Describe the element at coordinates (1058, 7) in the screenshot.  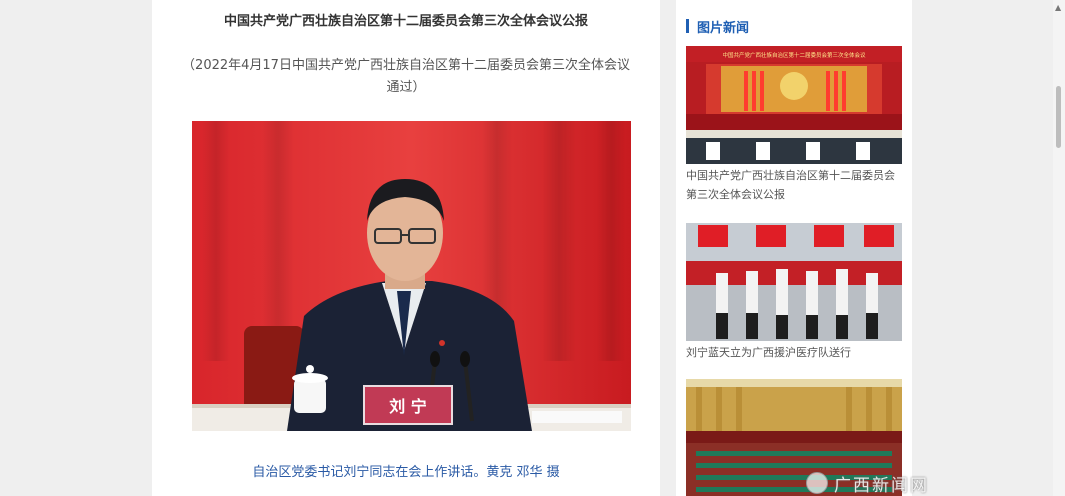
I see `scroll-up-icon: ▲` at that location.